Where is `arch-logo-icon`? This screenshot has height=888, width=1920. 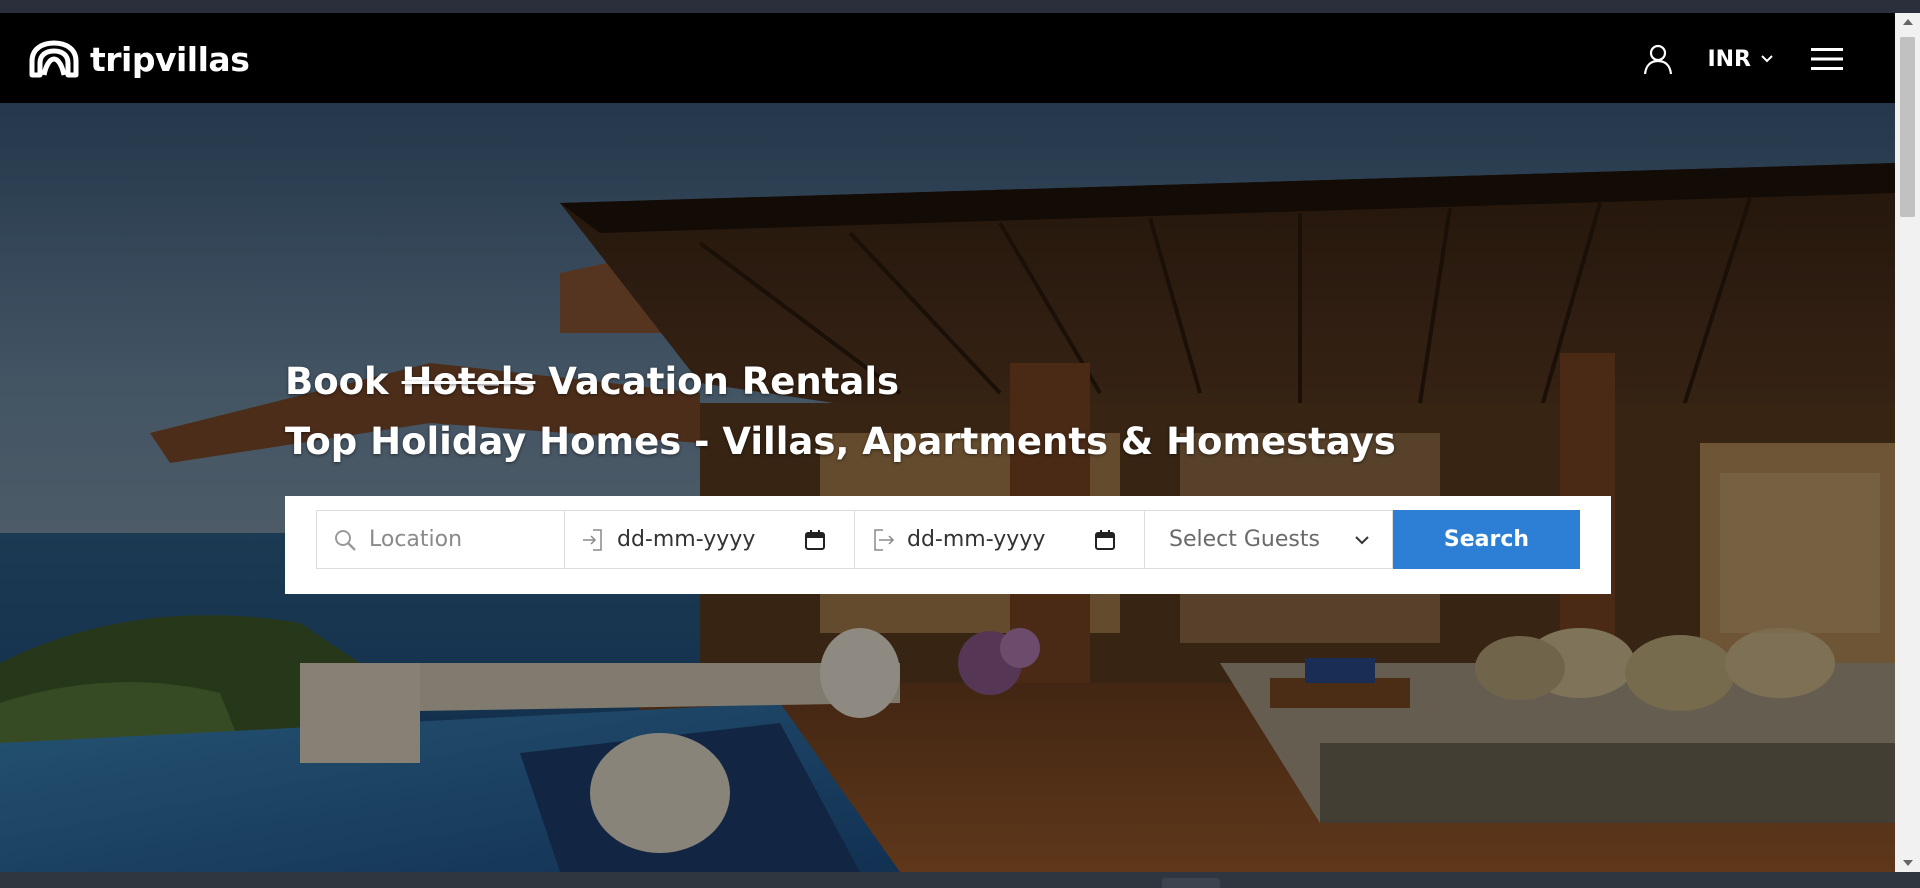
arch-logo-icon is located at coordinates (54, 59).